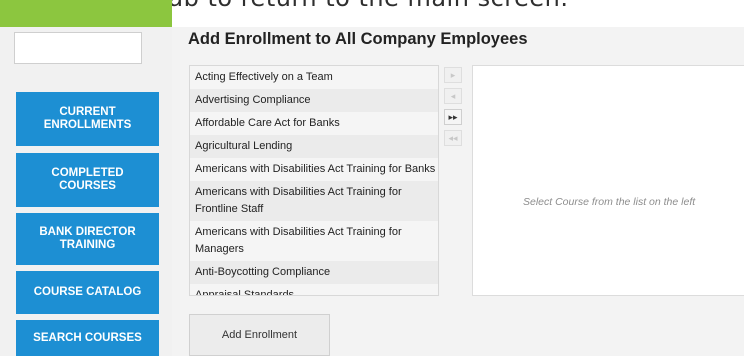  What do you see at coordinates (453, 138) in the screenshot?
I see `move-all-left-icon: ◂◂` at bounding box center [453, 138].